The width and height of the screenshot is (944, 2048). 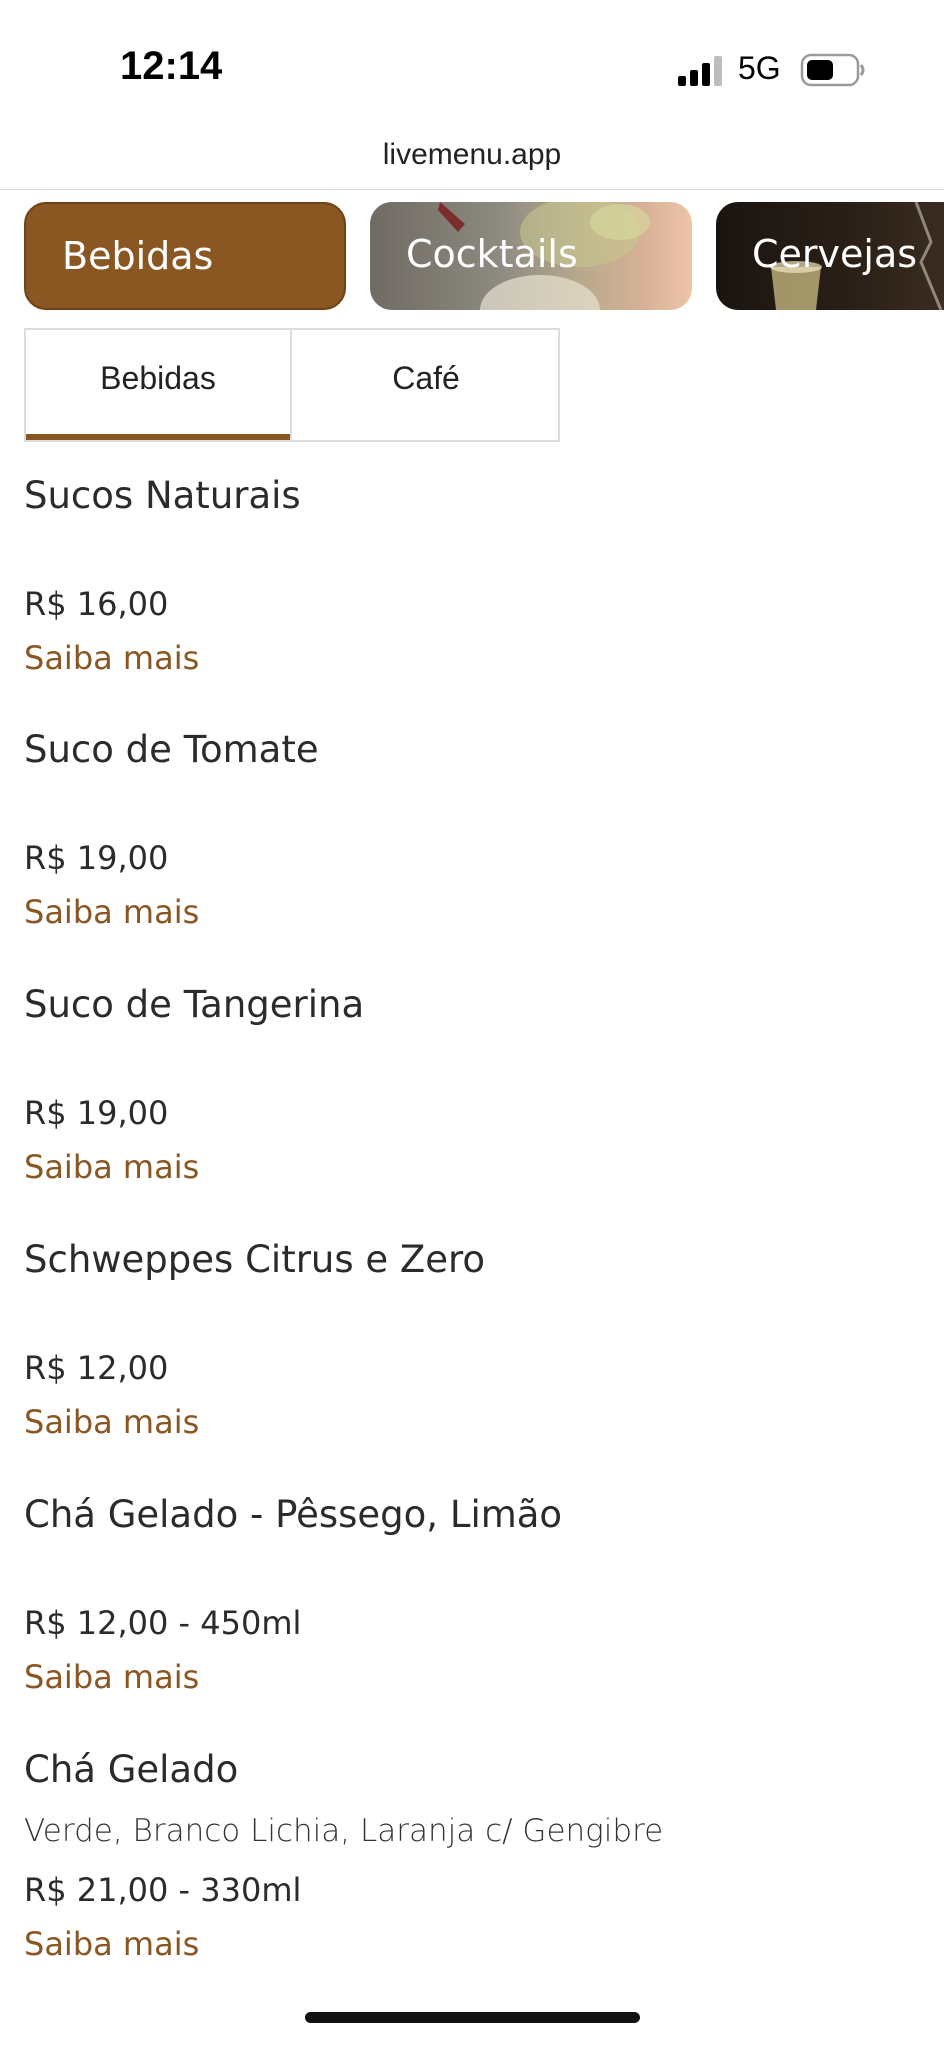 What do you see at coordinates (131, 1769) in the screenshot?
I see `item-name: Chá Gelado` at bounding box center [131, 1769].